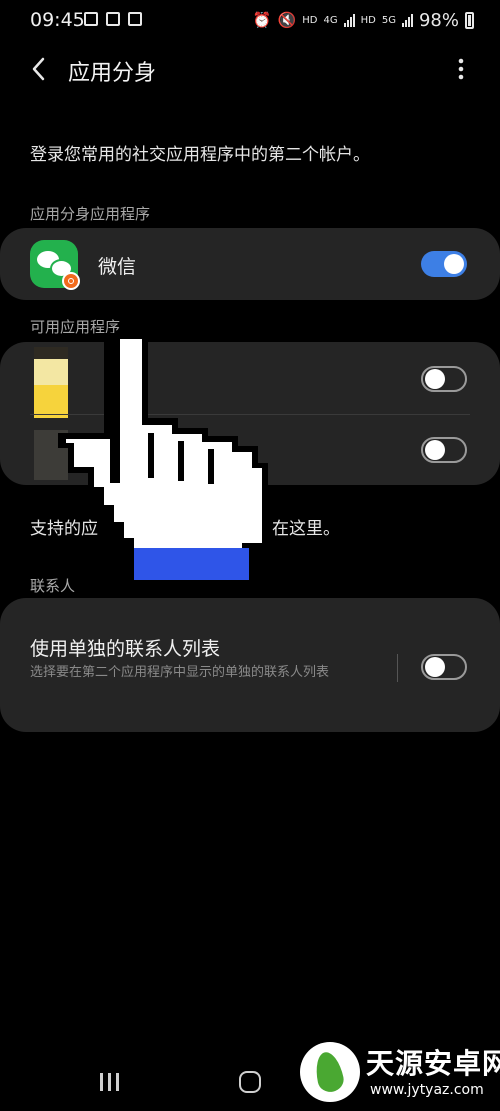 This screenshot has height=1111, width=500. Describe the element at coordinates (330, 20) in the screenshot. I see `network-type: 4G` at that location.